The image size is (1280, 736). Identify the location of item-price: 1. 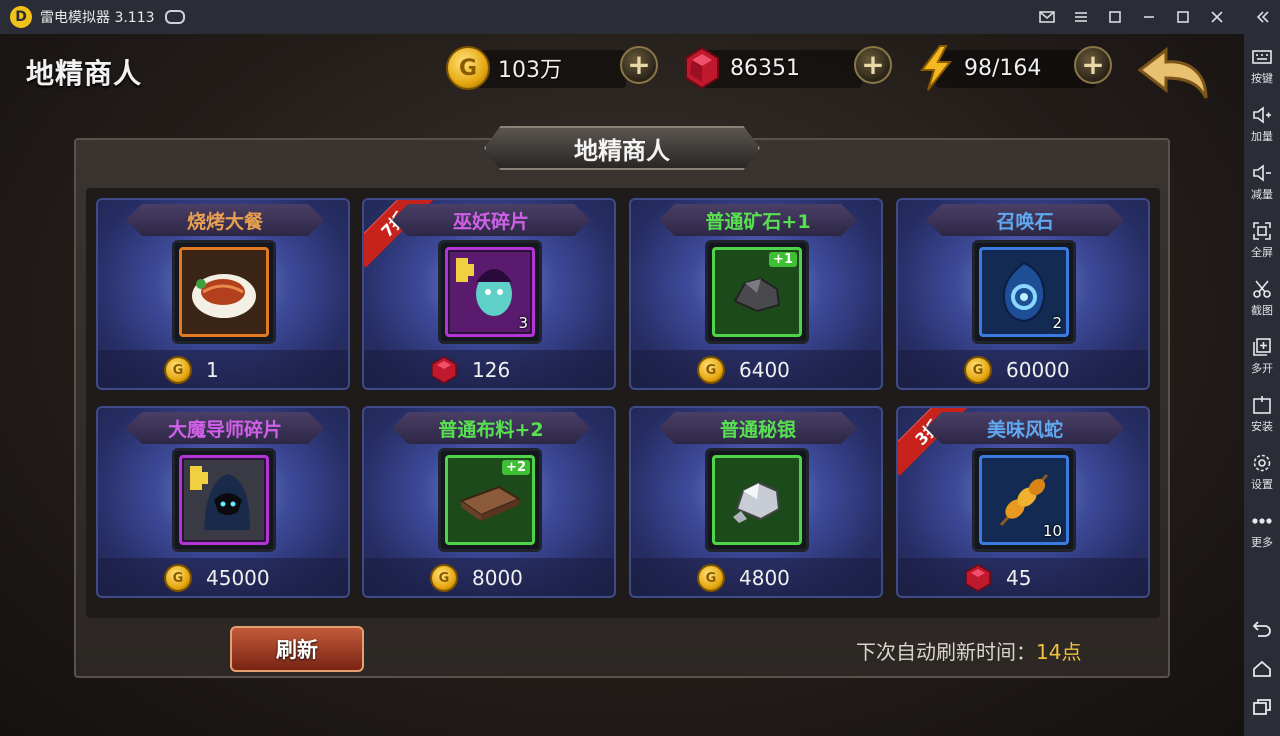
(212, 370).